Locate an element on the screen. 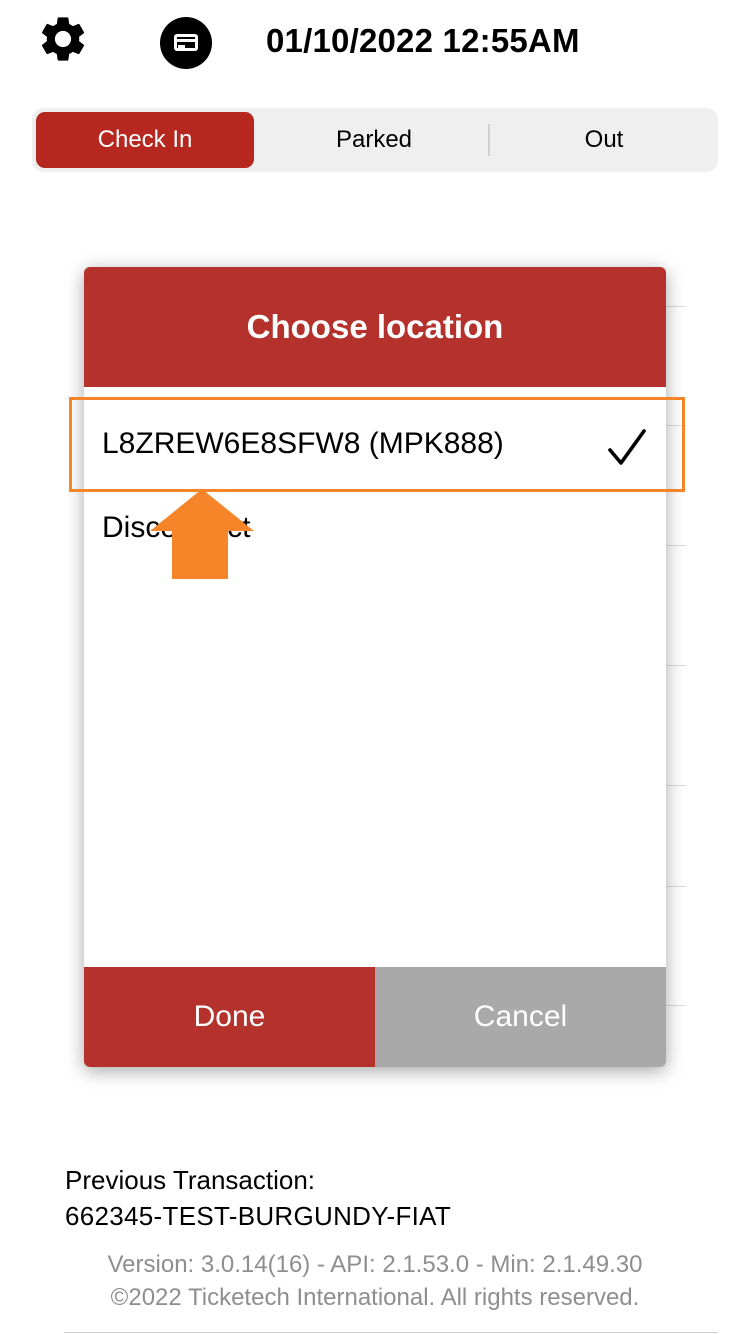 This screenshot has height=1334, width=750. datetime-label: 01/10/2022 12:55AM is located at coordinates (423, 40).